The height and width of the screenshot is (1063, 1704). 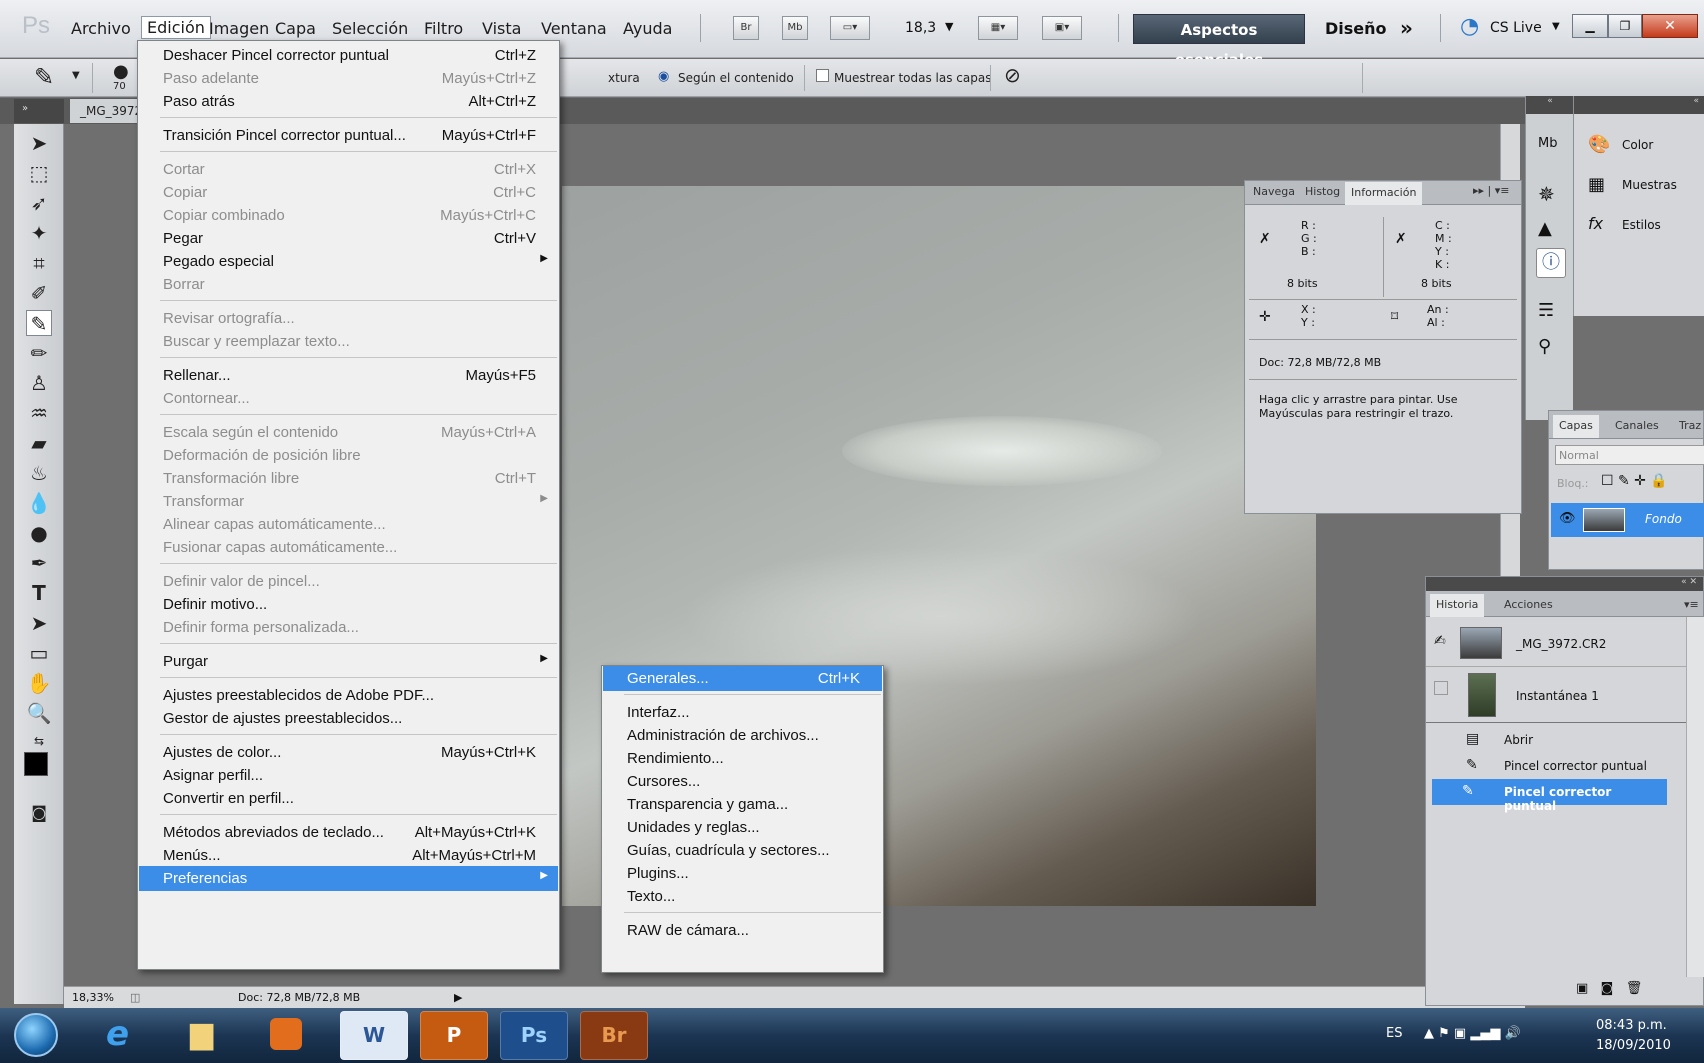 What do you see at coordinates (1457, 605) in the screenshot?
I see `tab-historia: Historia` at bounding box center [1457, 605].